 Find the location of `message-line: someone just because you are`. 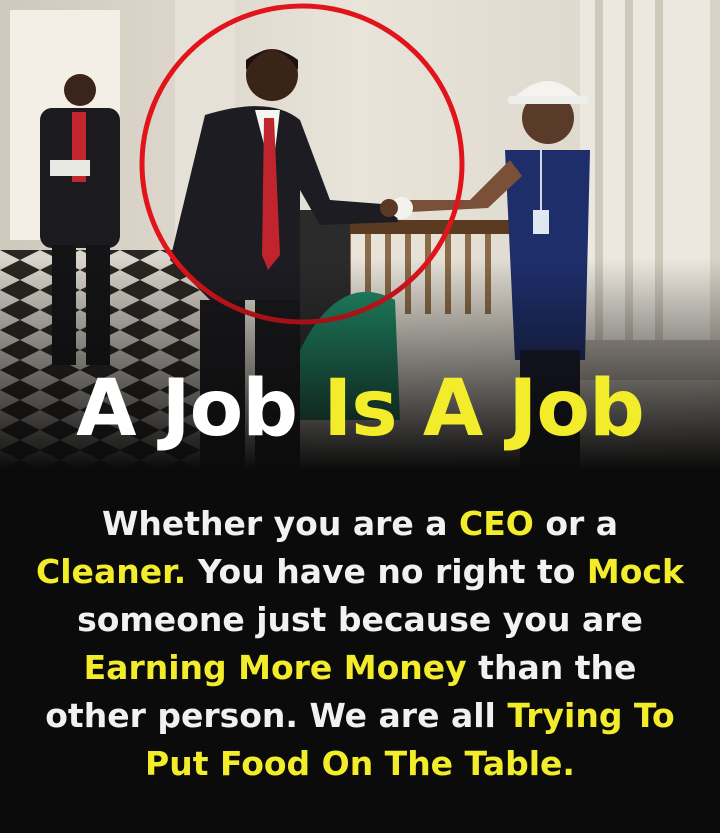

message-line: someone just because you are is located at coordinates (360, 620).